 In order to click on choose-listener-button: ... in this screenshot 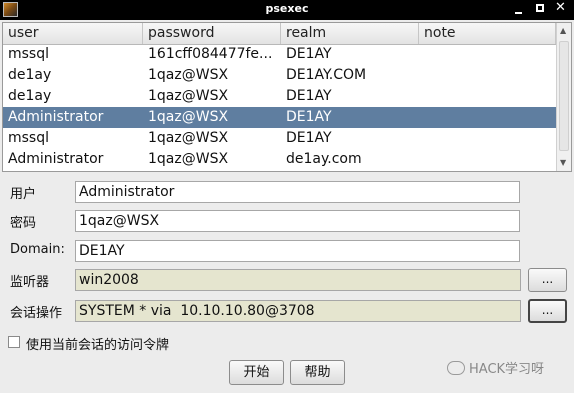, I will do `click(547, 280)`.